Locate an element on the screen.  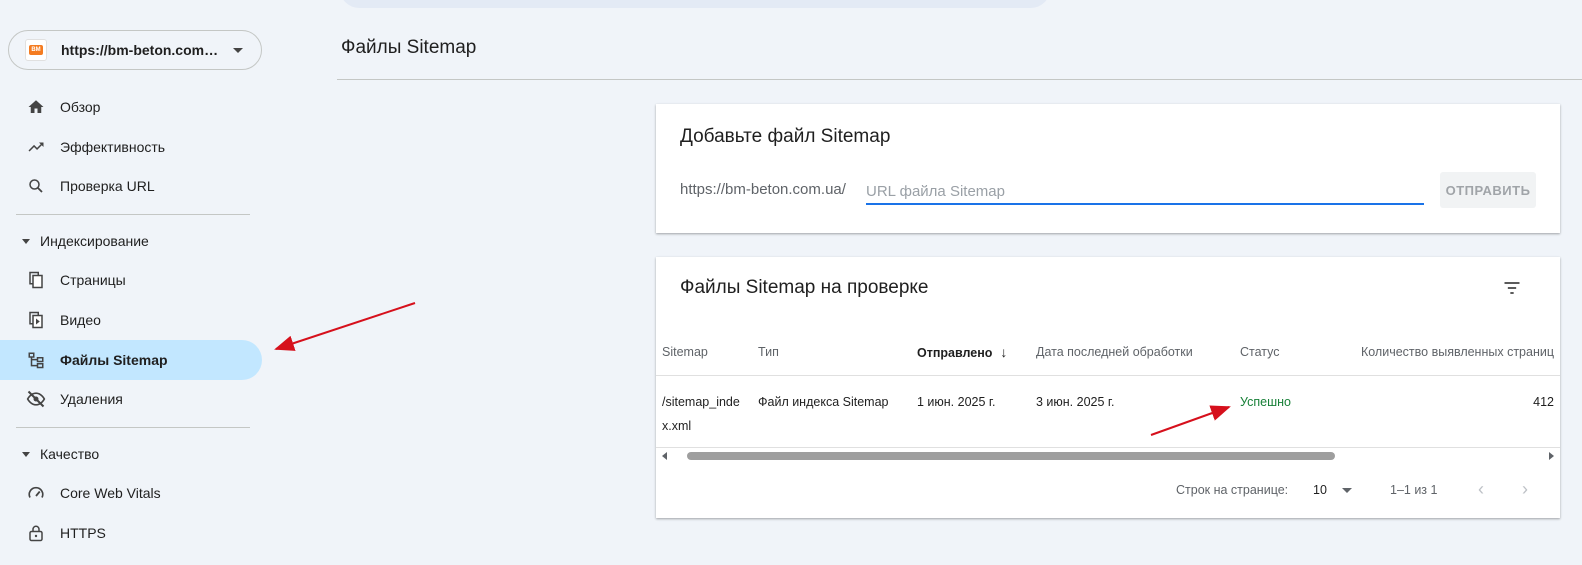
scroll-right-icon is located at coordinates (1551, 456).